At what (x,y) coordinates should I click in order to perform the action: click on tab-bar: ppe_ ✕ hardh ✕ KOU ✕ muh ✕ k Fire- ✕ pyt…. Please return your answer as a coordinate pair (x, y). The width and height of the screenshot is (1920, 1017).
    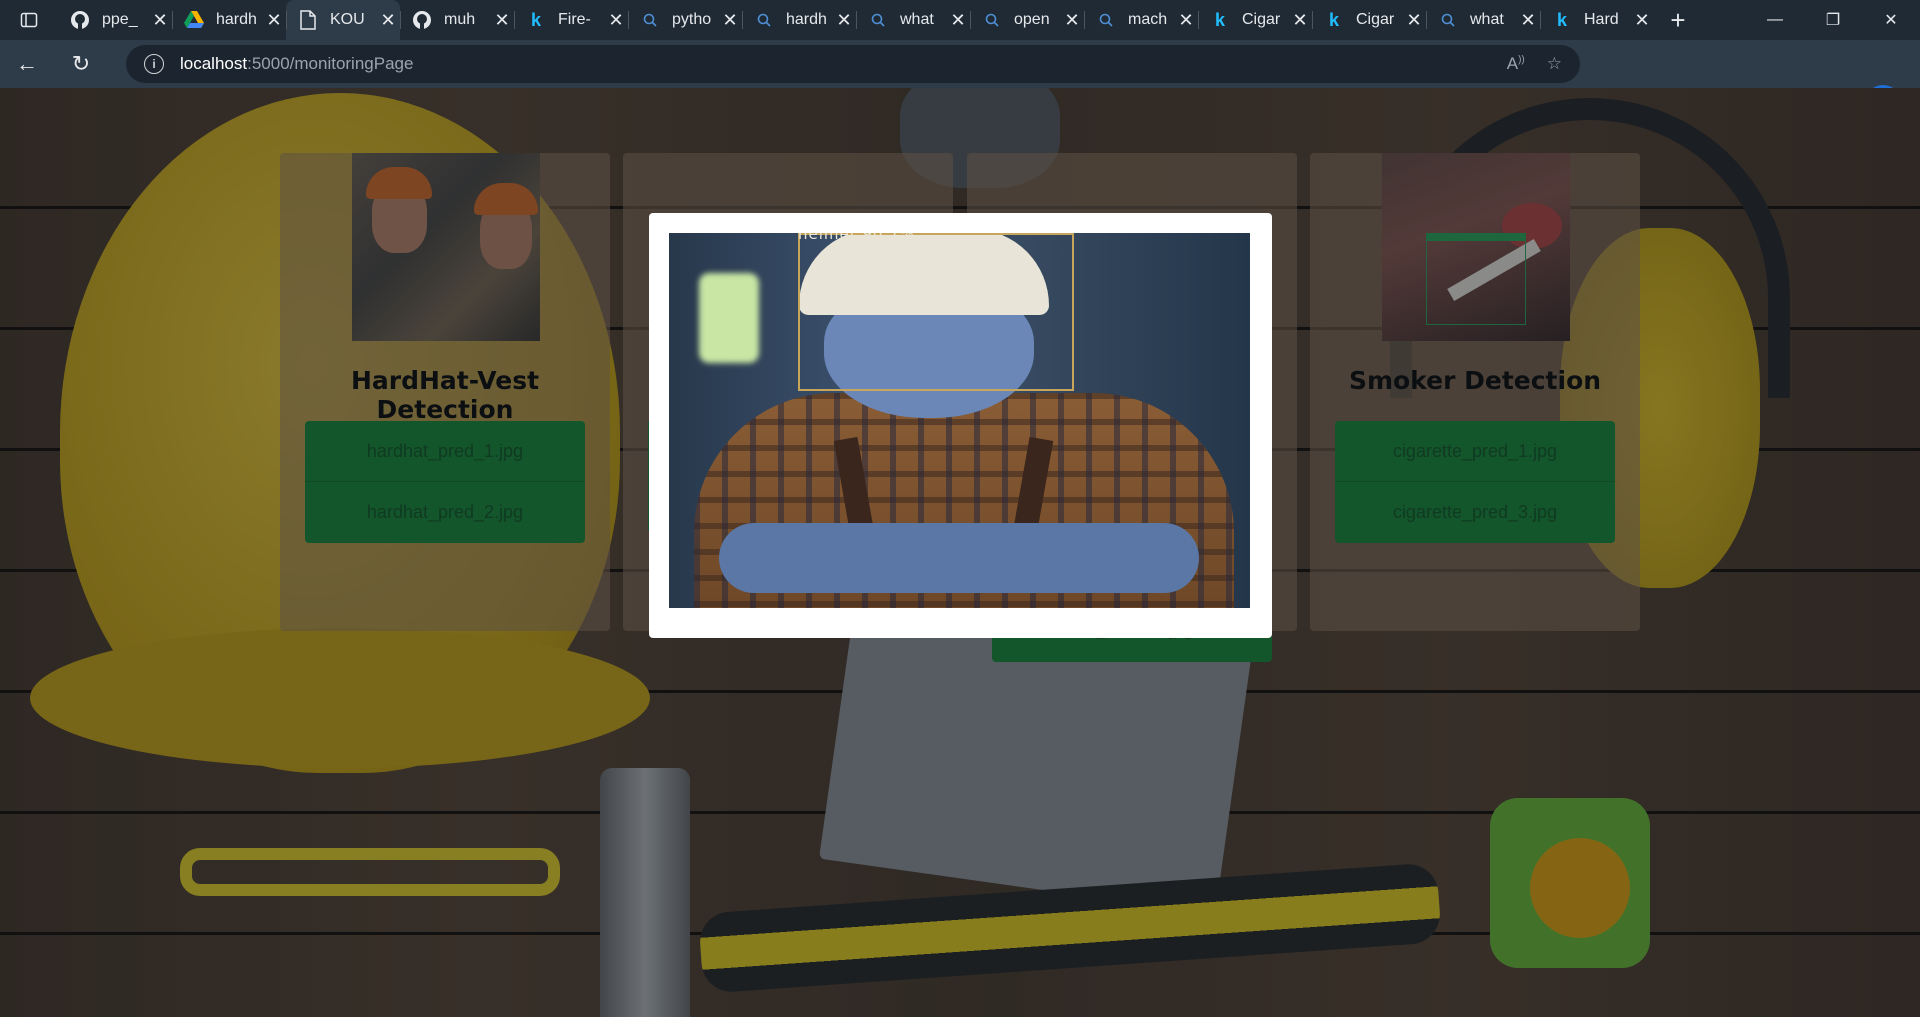
    Looking at the image, I should click on (960, 20).